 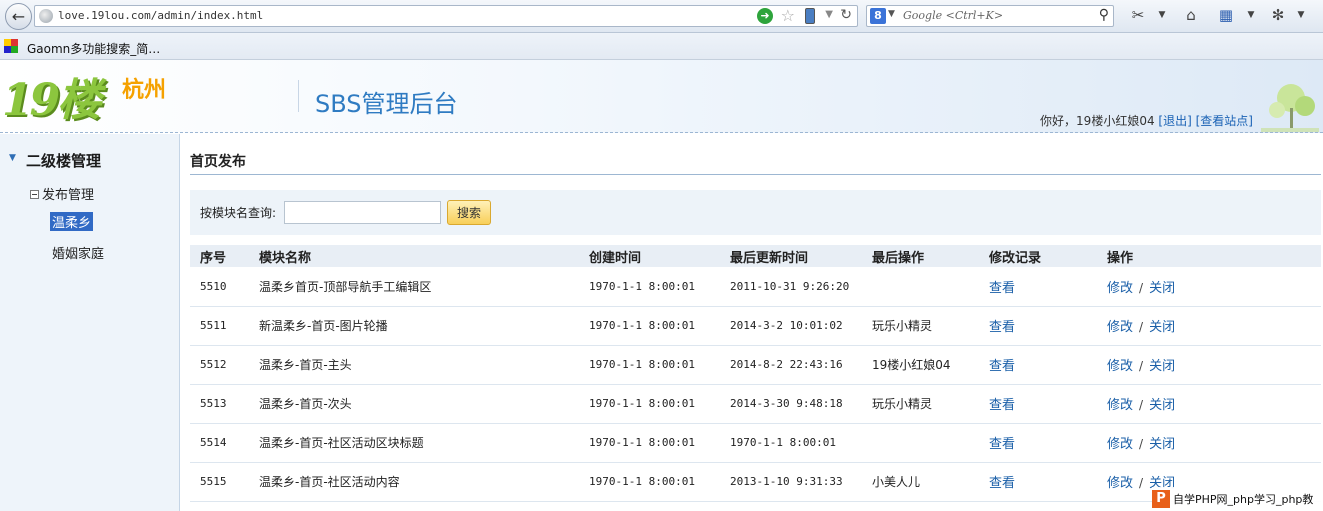 I want to click on go-arrow-icon: ➜, so click(x=765, y=16).